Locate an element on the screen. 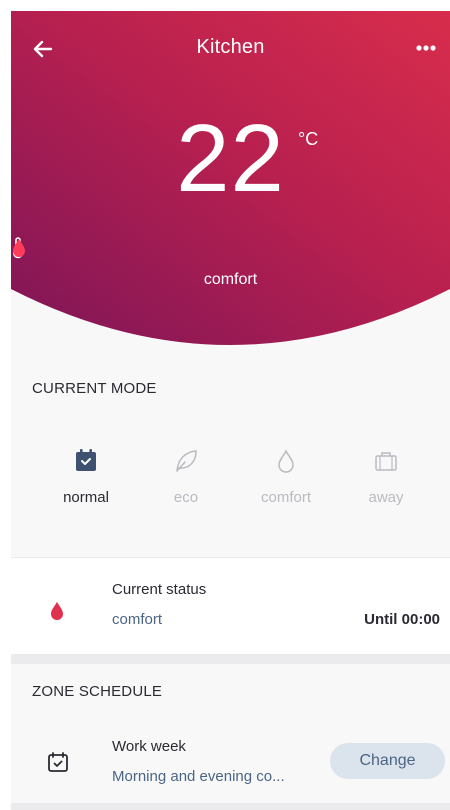 The height and width of the screenshot is (810, 450). leaf-icon is located at coordinates (186, 461).